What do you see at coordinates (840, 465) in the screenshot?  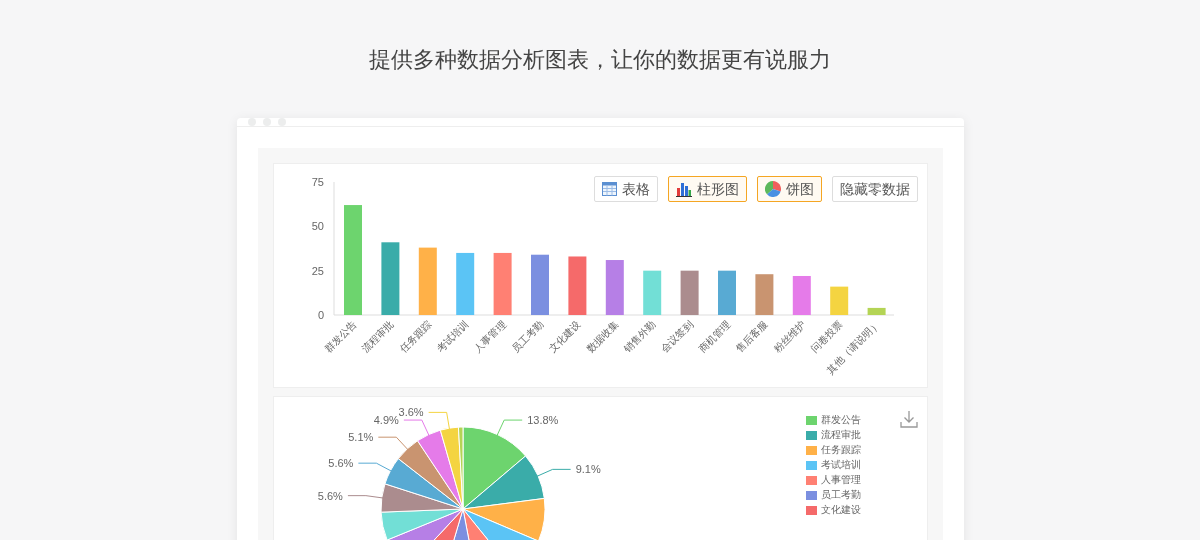 I see `legend-label: 考试培训` at bounding box center [840, 465].